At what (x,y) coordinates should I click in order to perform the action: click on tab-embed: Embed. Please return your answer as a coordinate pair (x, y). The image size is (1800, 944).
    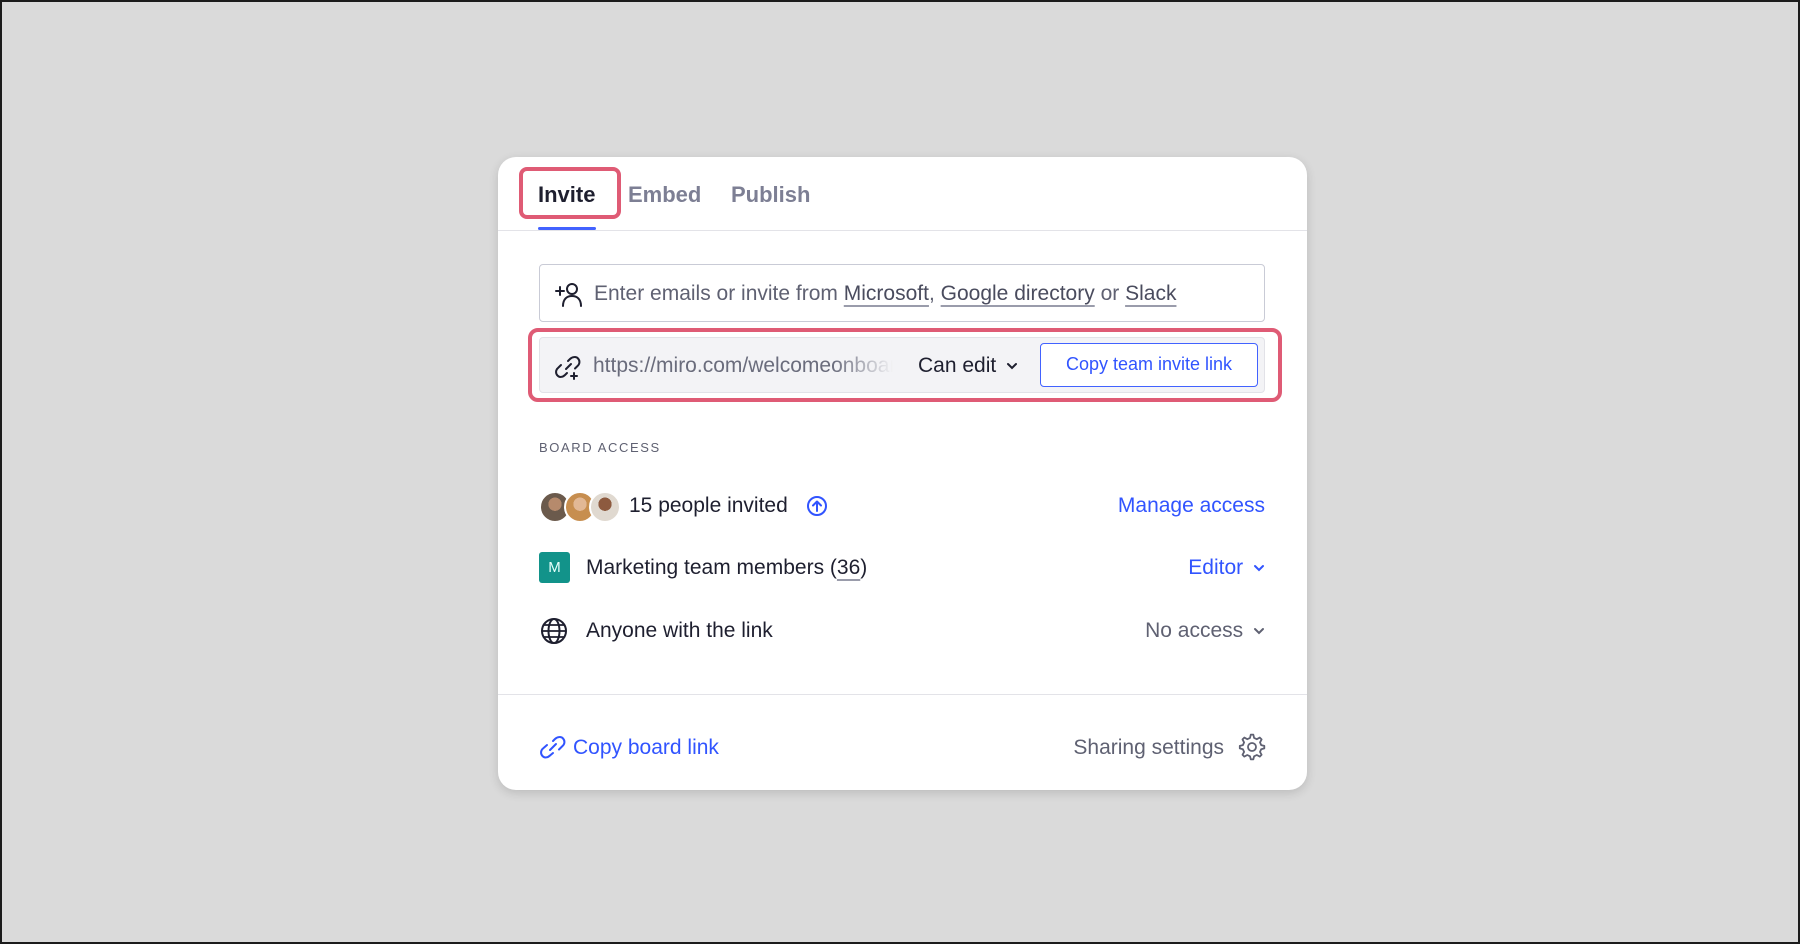
    Looking at the image, I should click on (664, 195).